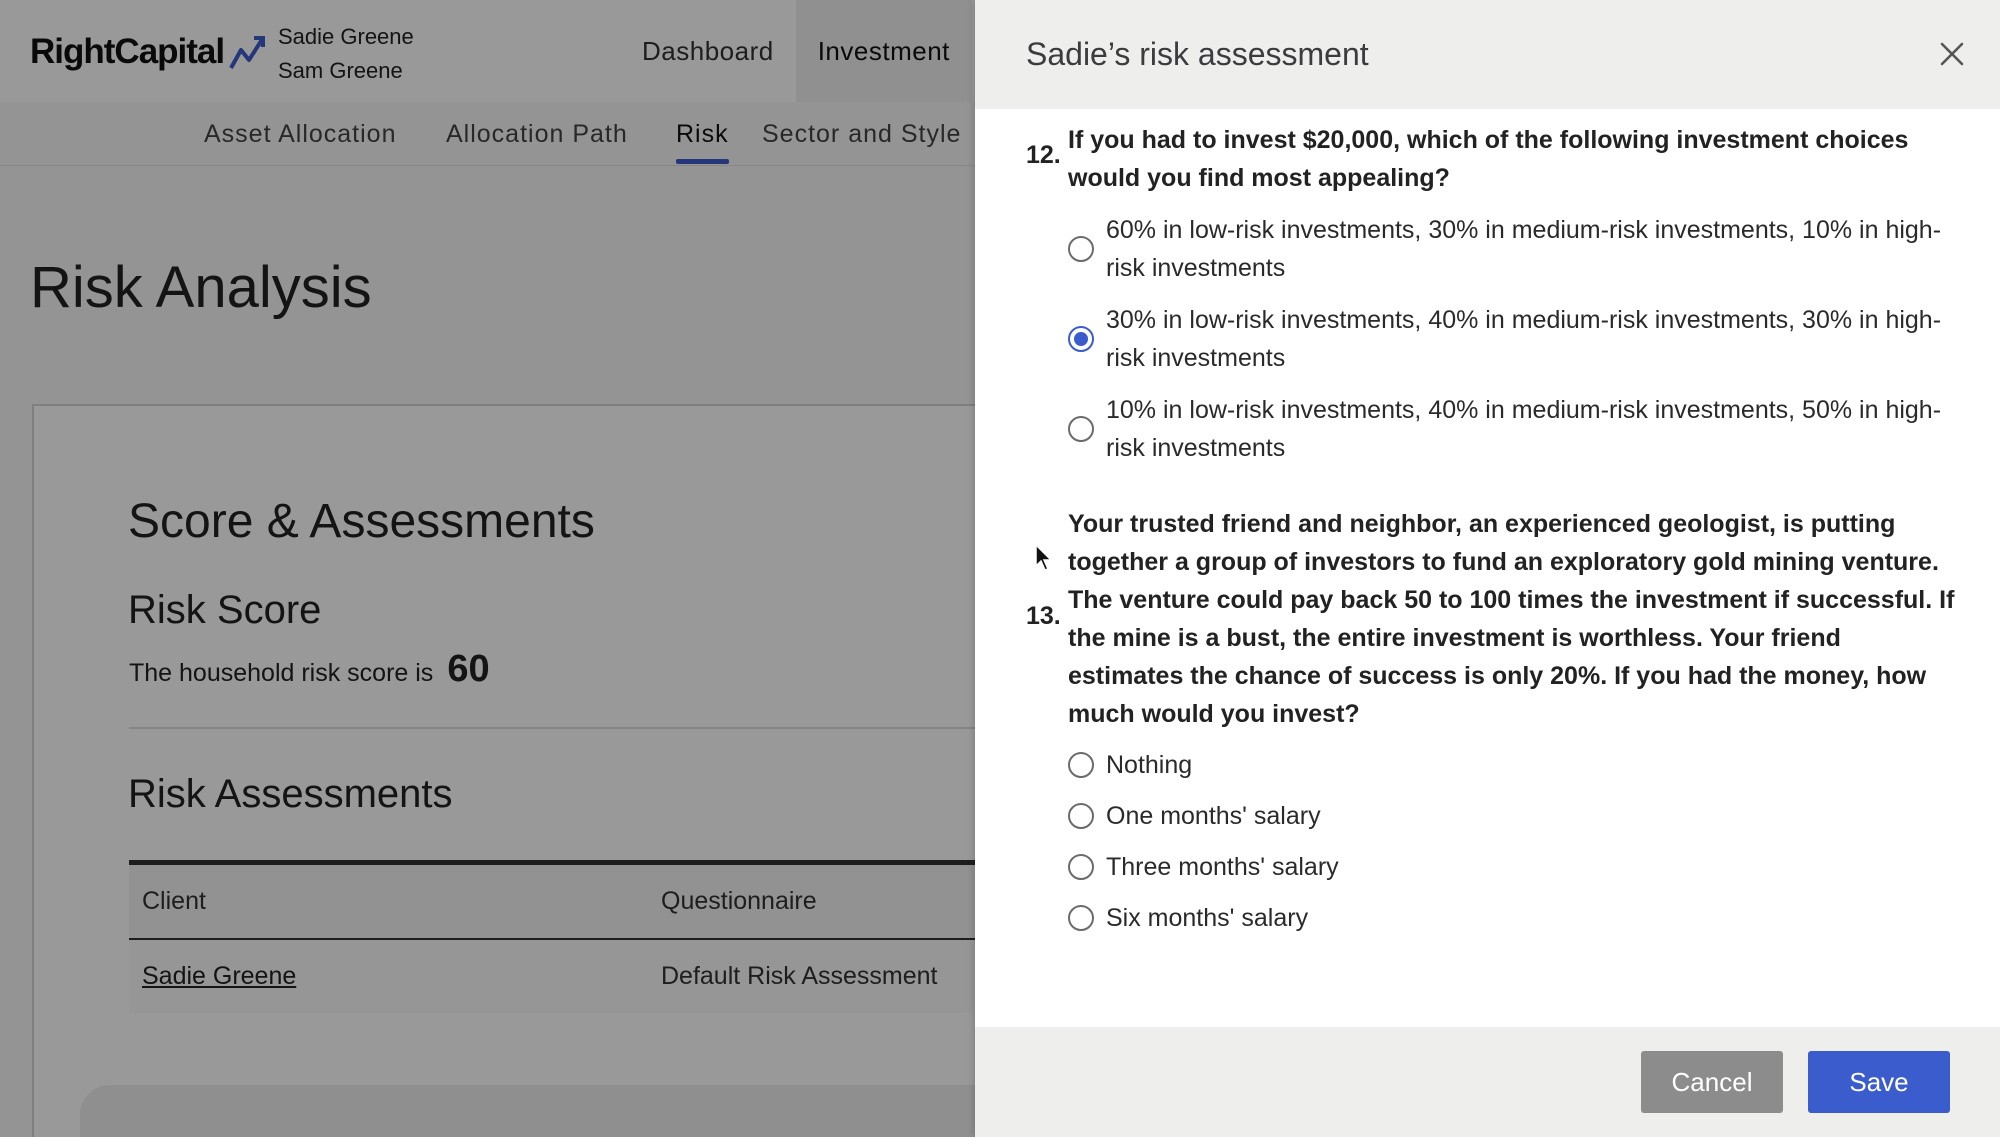  I want to click on close-icon, so click(1952, 54).